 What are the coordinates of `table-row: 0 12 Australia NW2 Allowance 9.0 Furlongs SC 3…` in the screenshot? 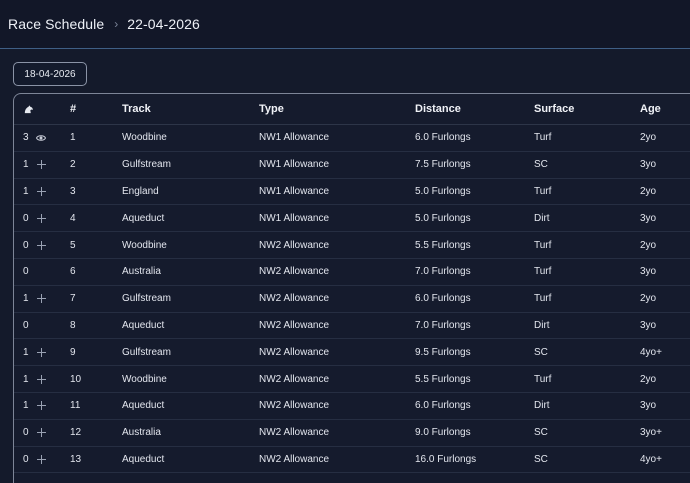 It's located at (352, 433).